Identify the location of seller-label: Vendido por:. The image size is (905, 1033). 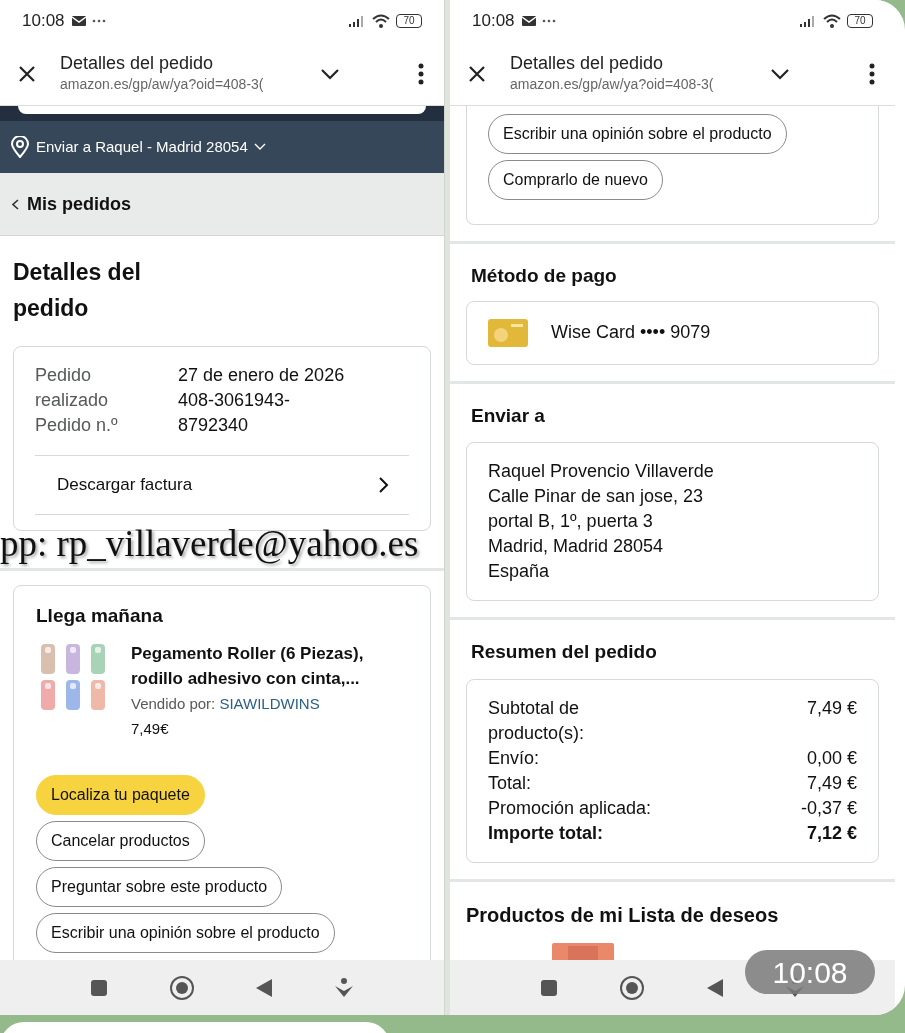
(173, 703).